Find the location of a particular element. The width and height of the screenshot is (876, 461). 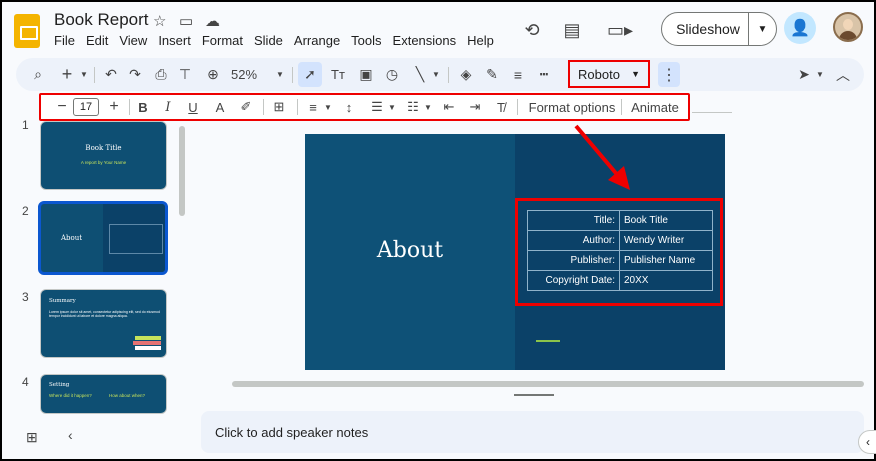

new-slide-dropdown-icon: ▼ is located at coordinates (84, 74).